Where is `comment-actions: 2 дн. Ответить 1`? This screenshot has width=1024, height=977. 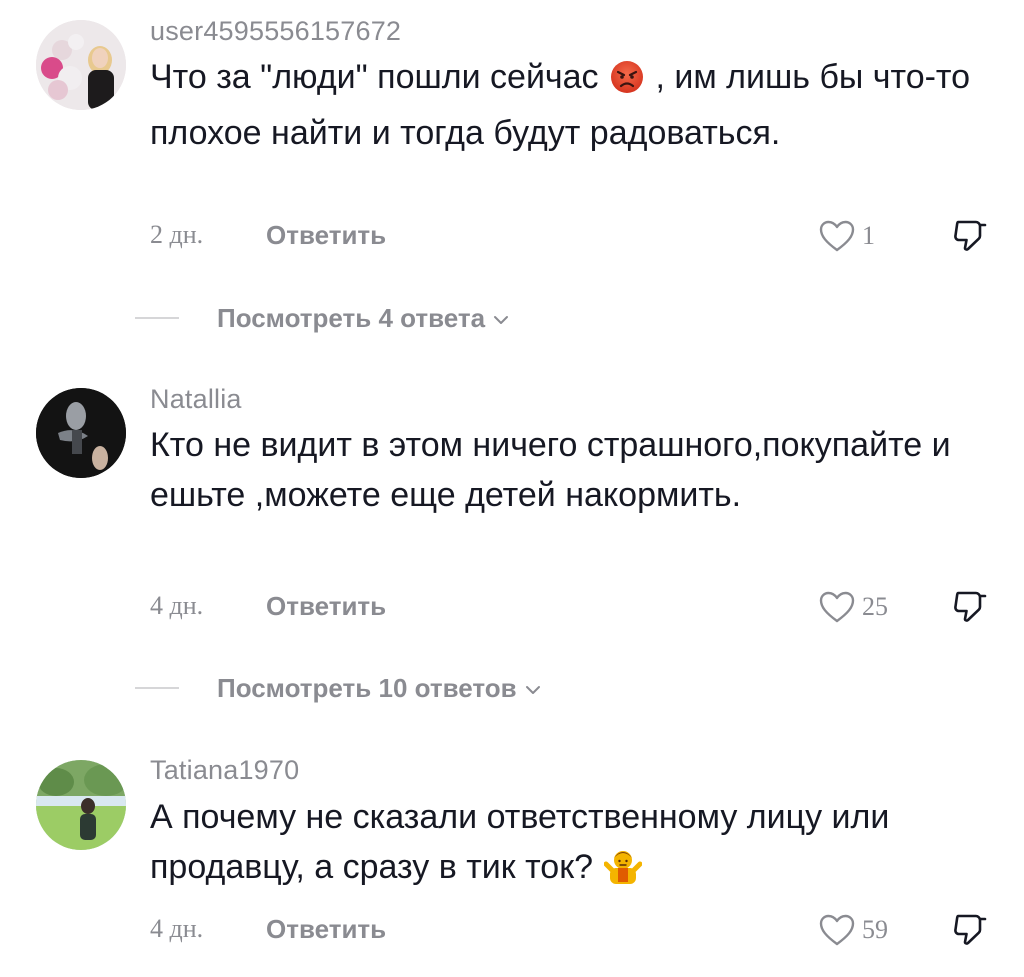 comment-actions: 2 дн. Ответить 1 is located at coordinates (570, 236).